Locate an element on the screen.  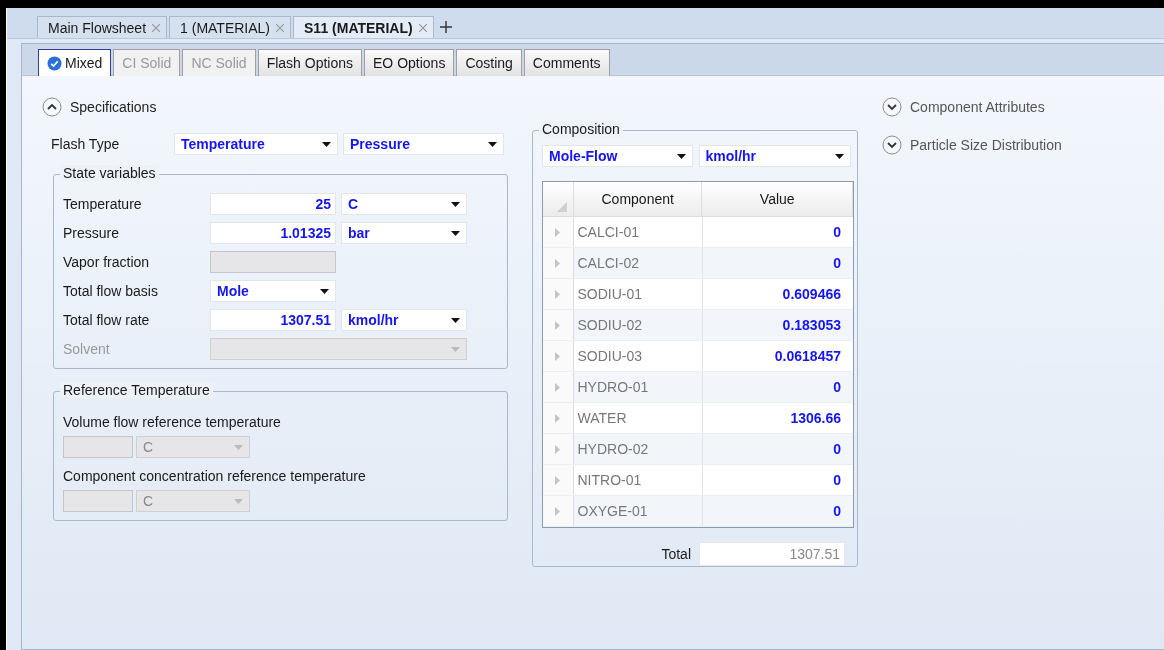
table-cell: CALCI-01 is located at coordinates (638, 232).